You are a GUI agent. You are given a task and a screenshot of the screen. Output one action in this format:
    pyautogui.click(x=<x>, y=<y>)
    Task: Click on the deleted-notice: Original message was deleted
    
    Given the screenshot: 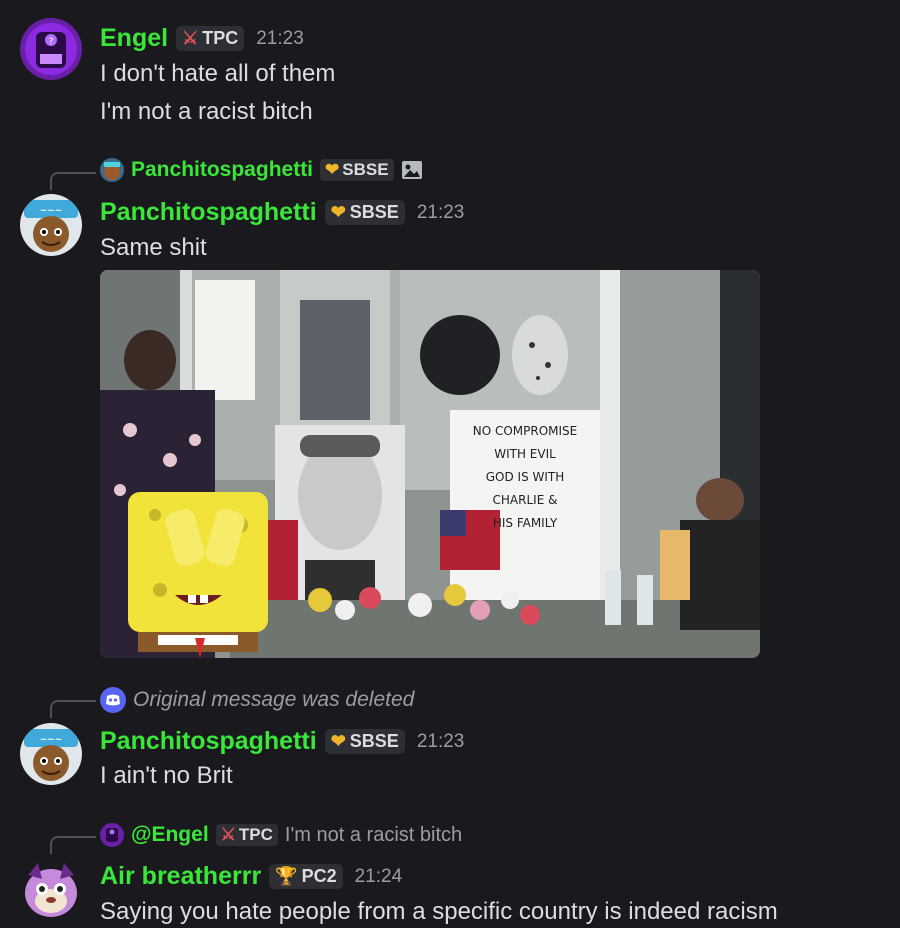 What is the action you would take?
    pyautogui.click(x=274, y=699)
    